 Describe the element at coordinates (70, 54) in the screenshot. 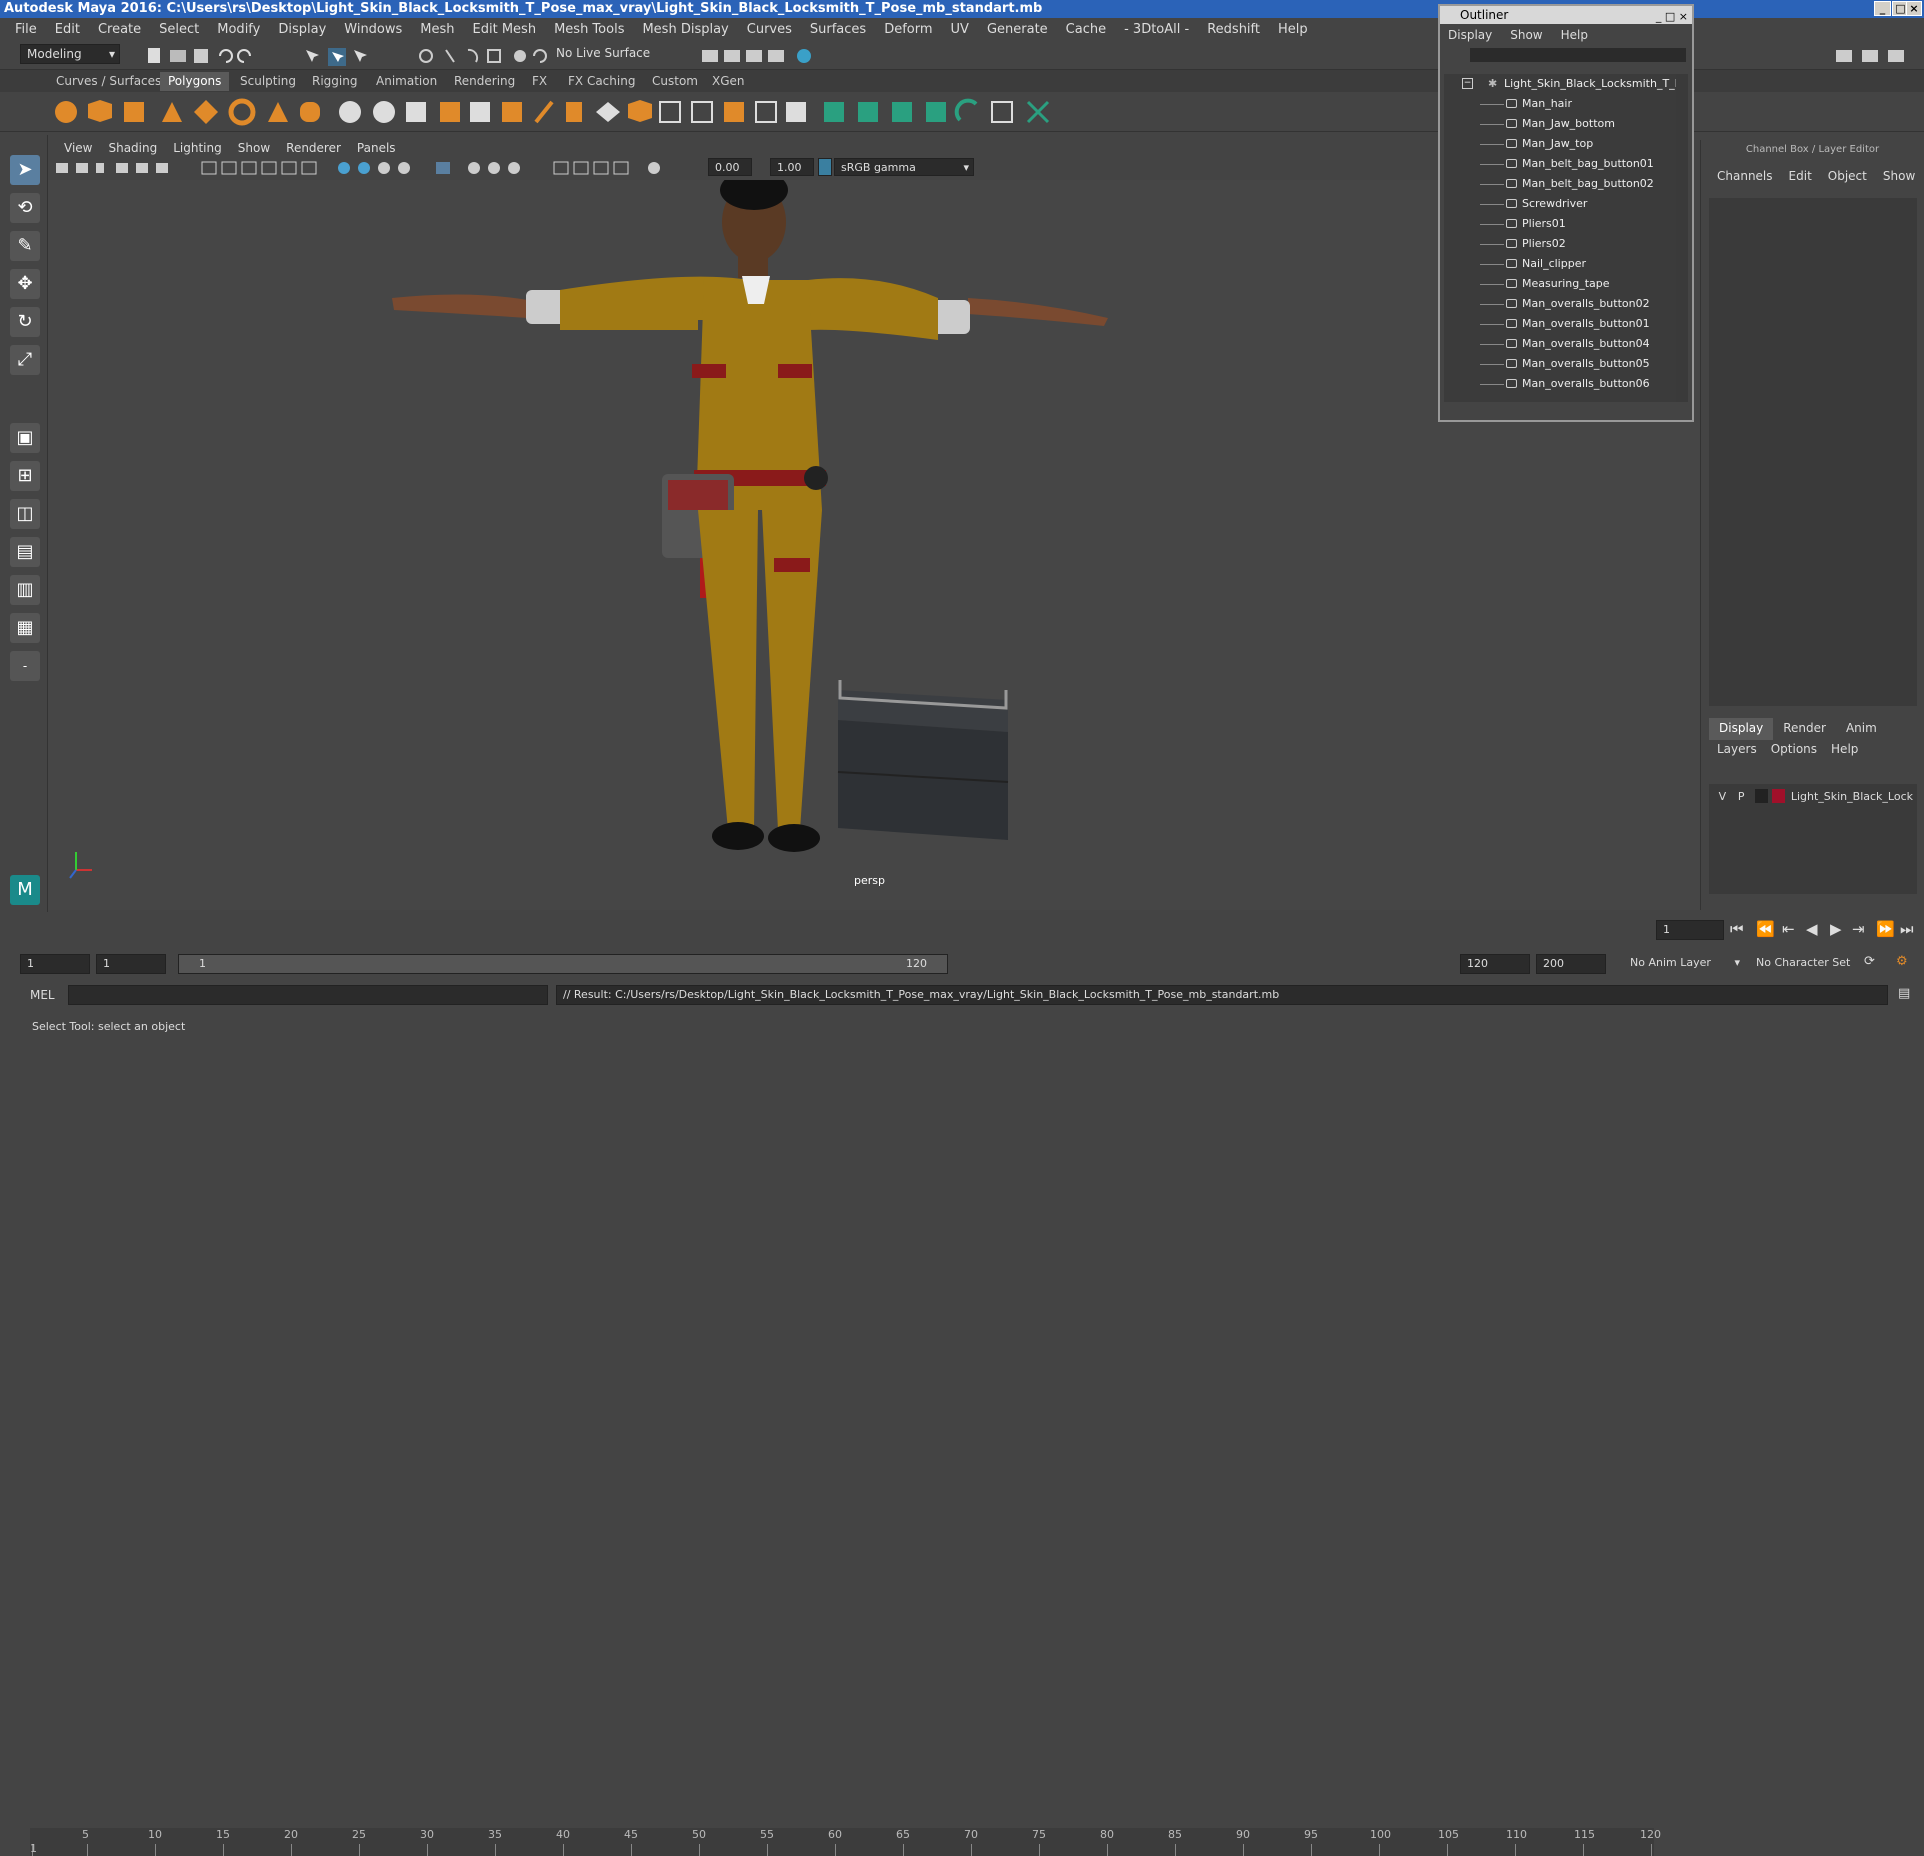

I see `mode-dropdown: Modeling ▾` at that location.